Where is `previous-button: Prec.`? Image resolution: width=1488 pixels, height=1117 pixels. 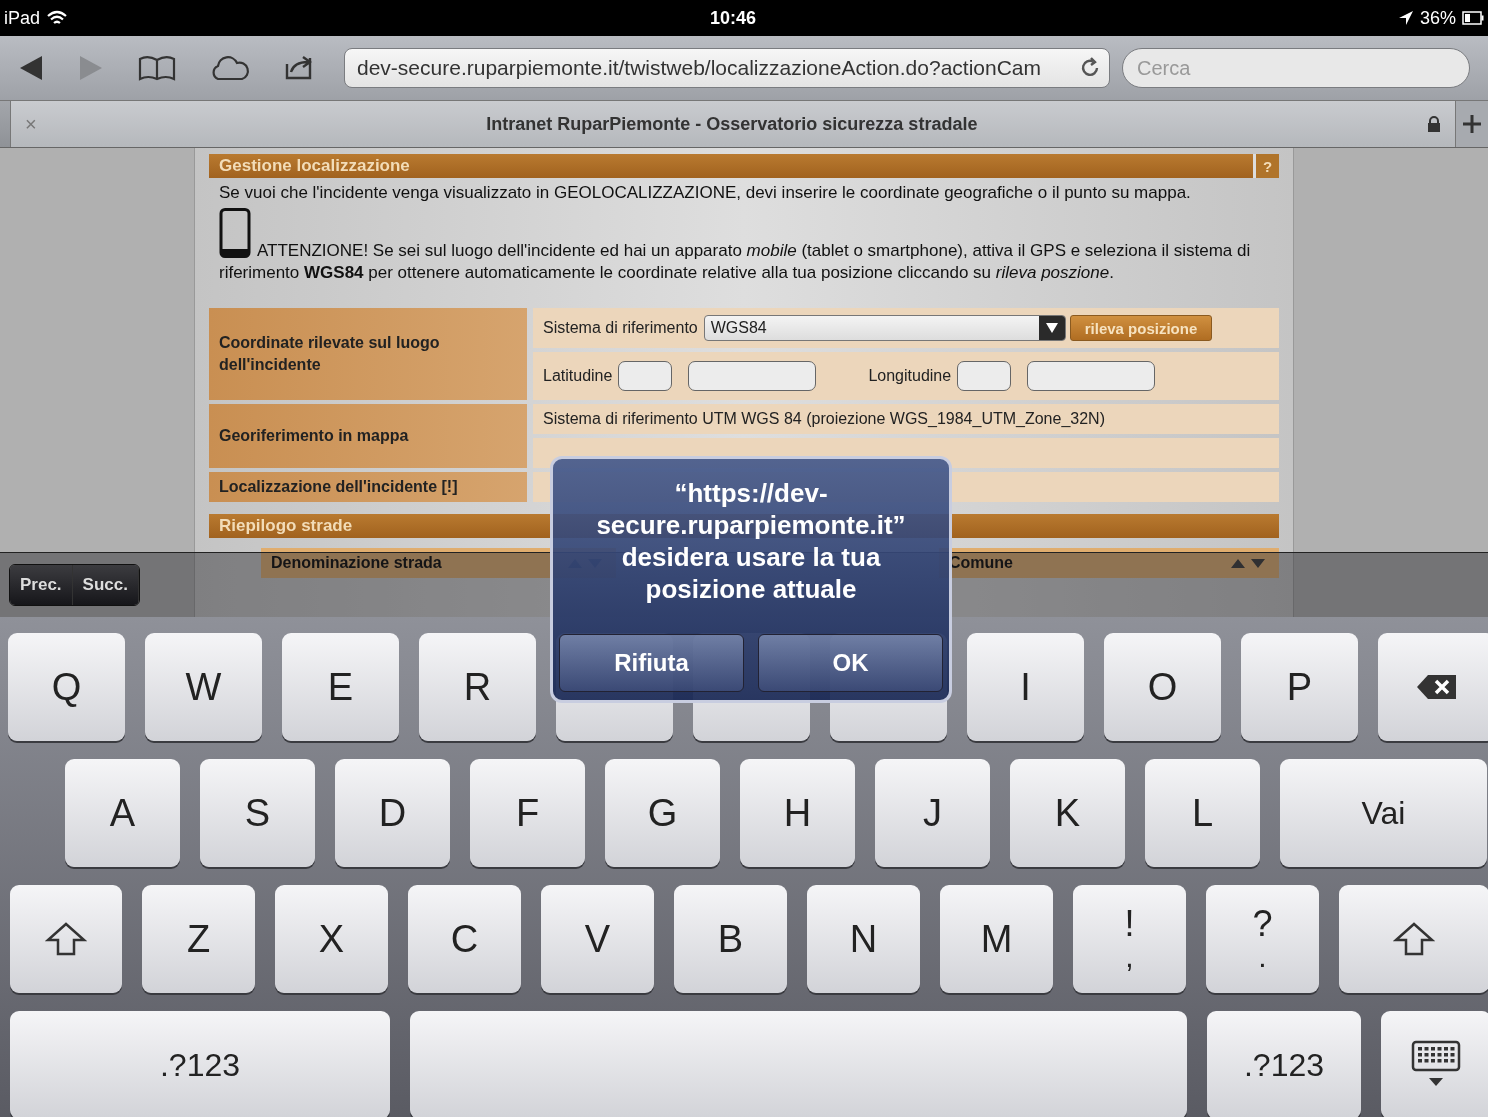
previous-button: Prec. is located at coordinates (41, 585).